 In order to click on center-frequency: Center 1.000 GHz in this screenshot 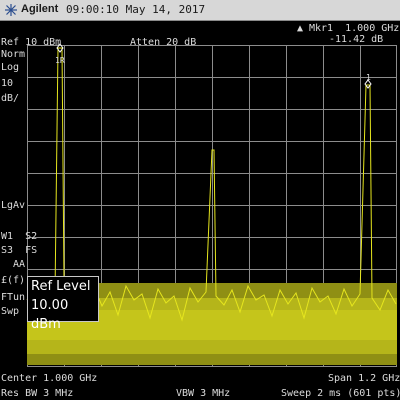, I will do `click(49, 378)`.